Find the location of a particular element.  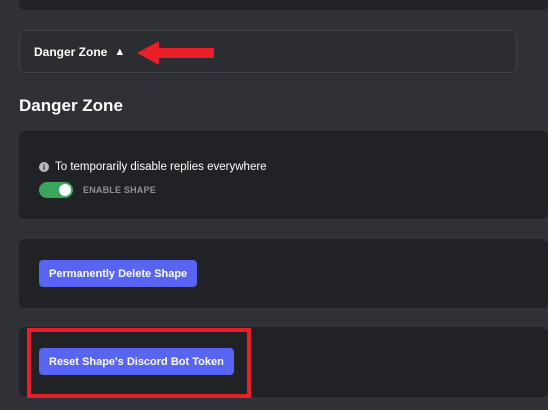

info-icon: i is located at coordinates (44, 167).